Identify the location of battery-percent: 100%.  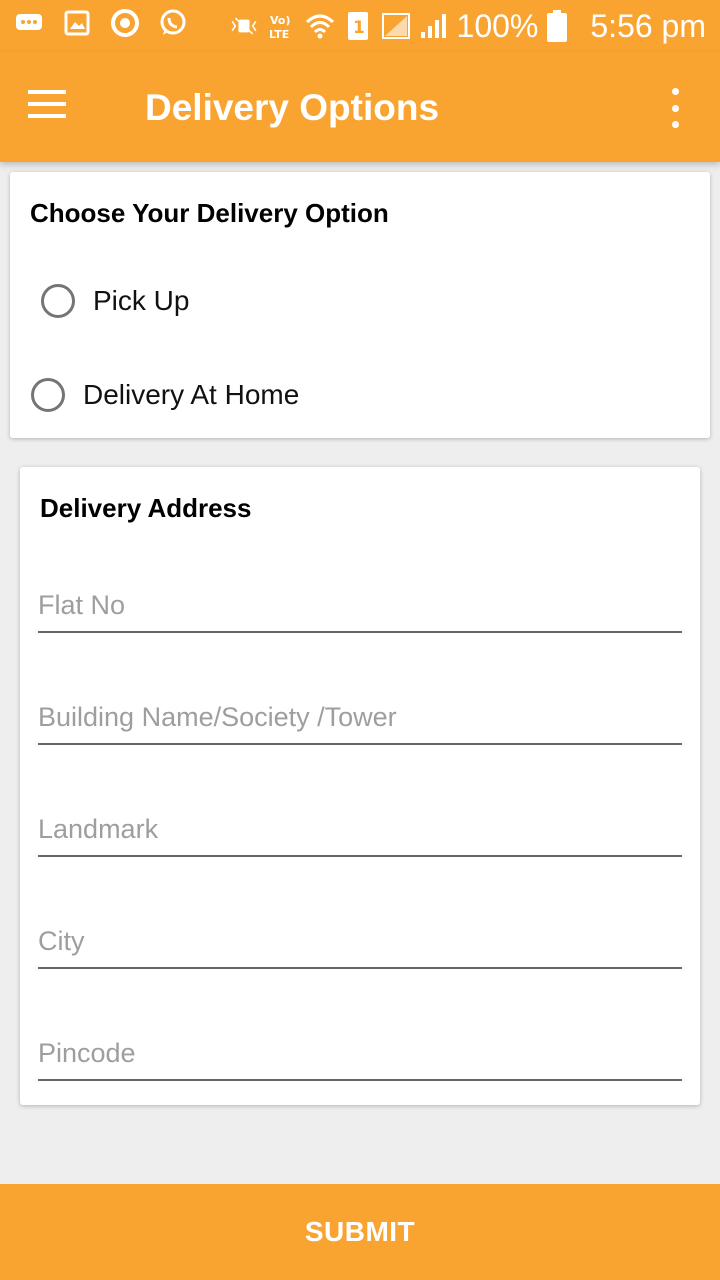
(497, 26).